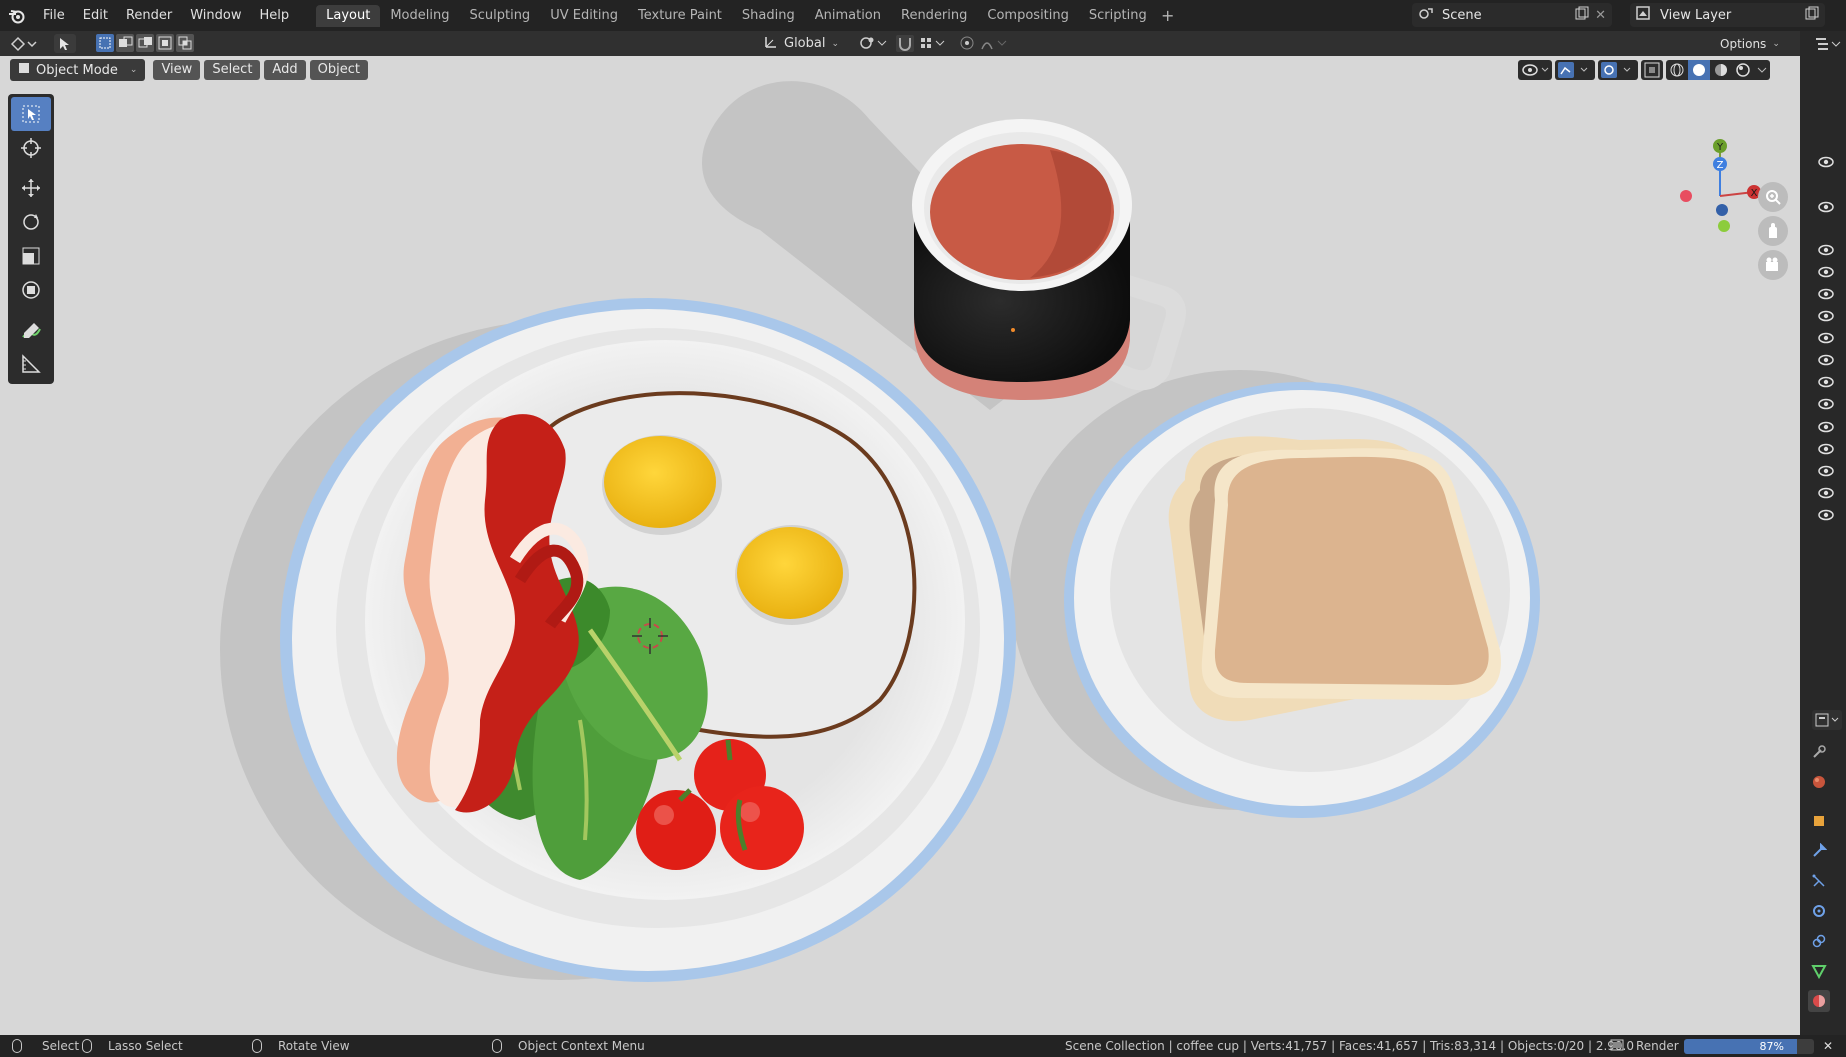 This screenshot has height=1057, width=1846. I want to click on tab-compositing: Compositing, so click(1028, 16).